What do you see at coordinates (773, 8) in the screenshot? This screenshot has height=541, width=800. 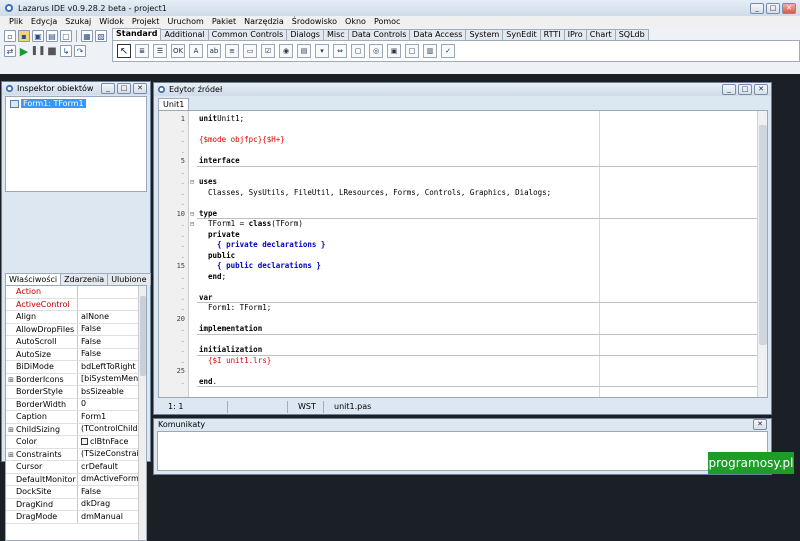 I see `maximize-button: □` at bounding box center [773, 8].